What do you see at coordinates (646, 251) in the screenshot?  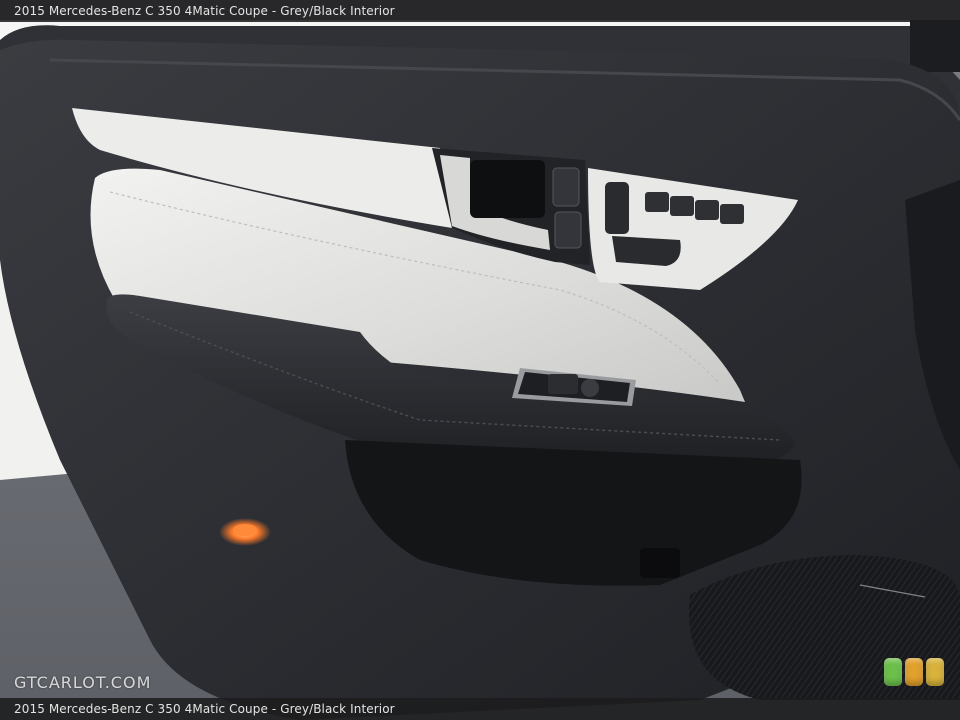 I see `seat-base-switch` at bounding box center [646, 251].